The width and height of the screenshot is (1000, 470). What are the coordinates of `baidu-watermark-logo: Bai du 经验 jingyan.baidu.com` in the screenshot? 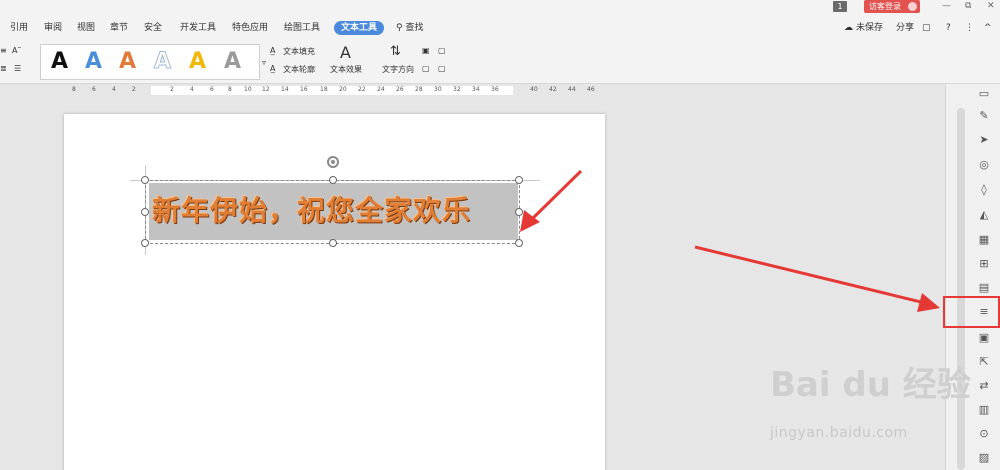 It's located at (885, 405).